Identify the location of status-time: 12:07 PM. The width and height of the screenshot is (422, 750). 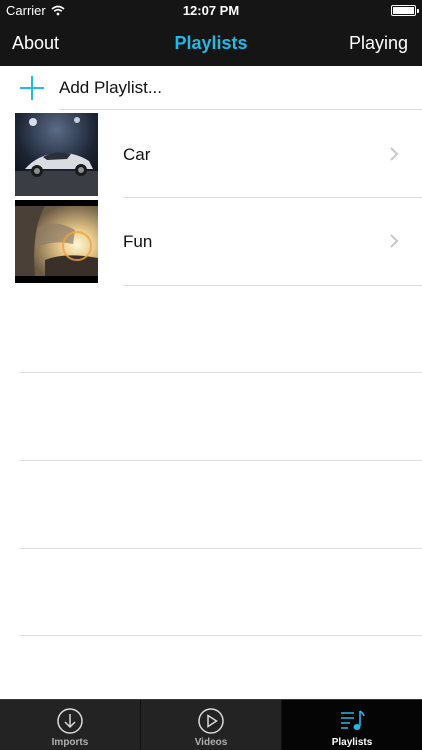
(211, 10).